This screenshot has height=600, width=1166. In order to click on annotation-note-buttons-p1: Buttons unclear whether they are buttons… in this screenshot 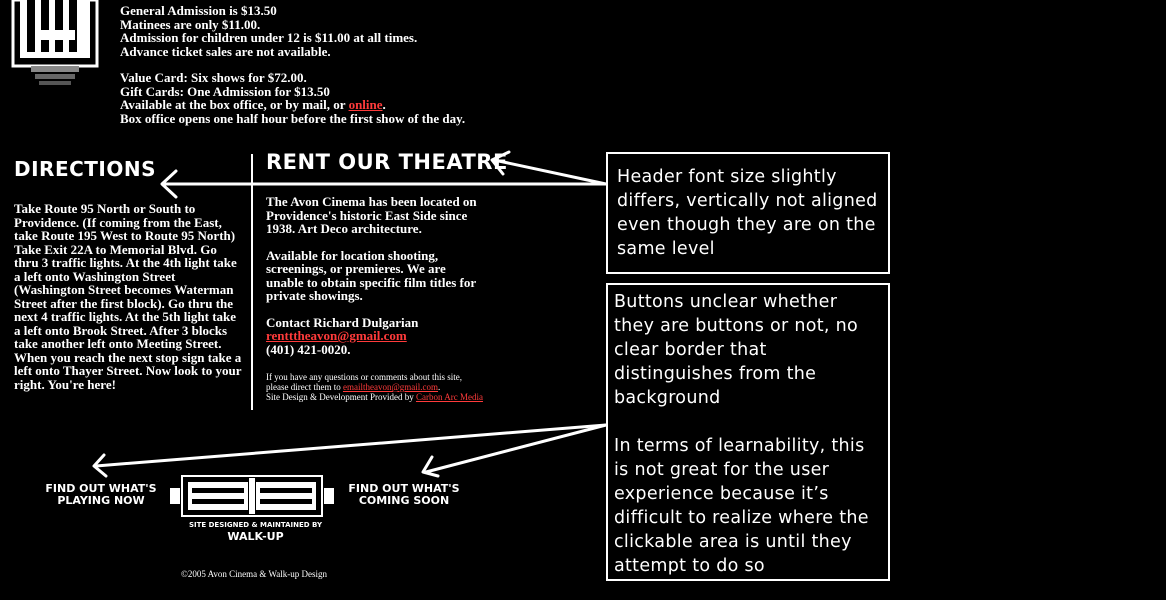, I will do `click(736, 350)`.